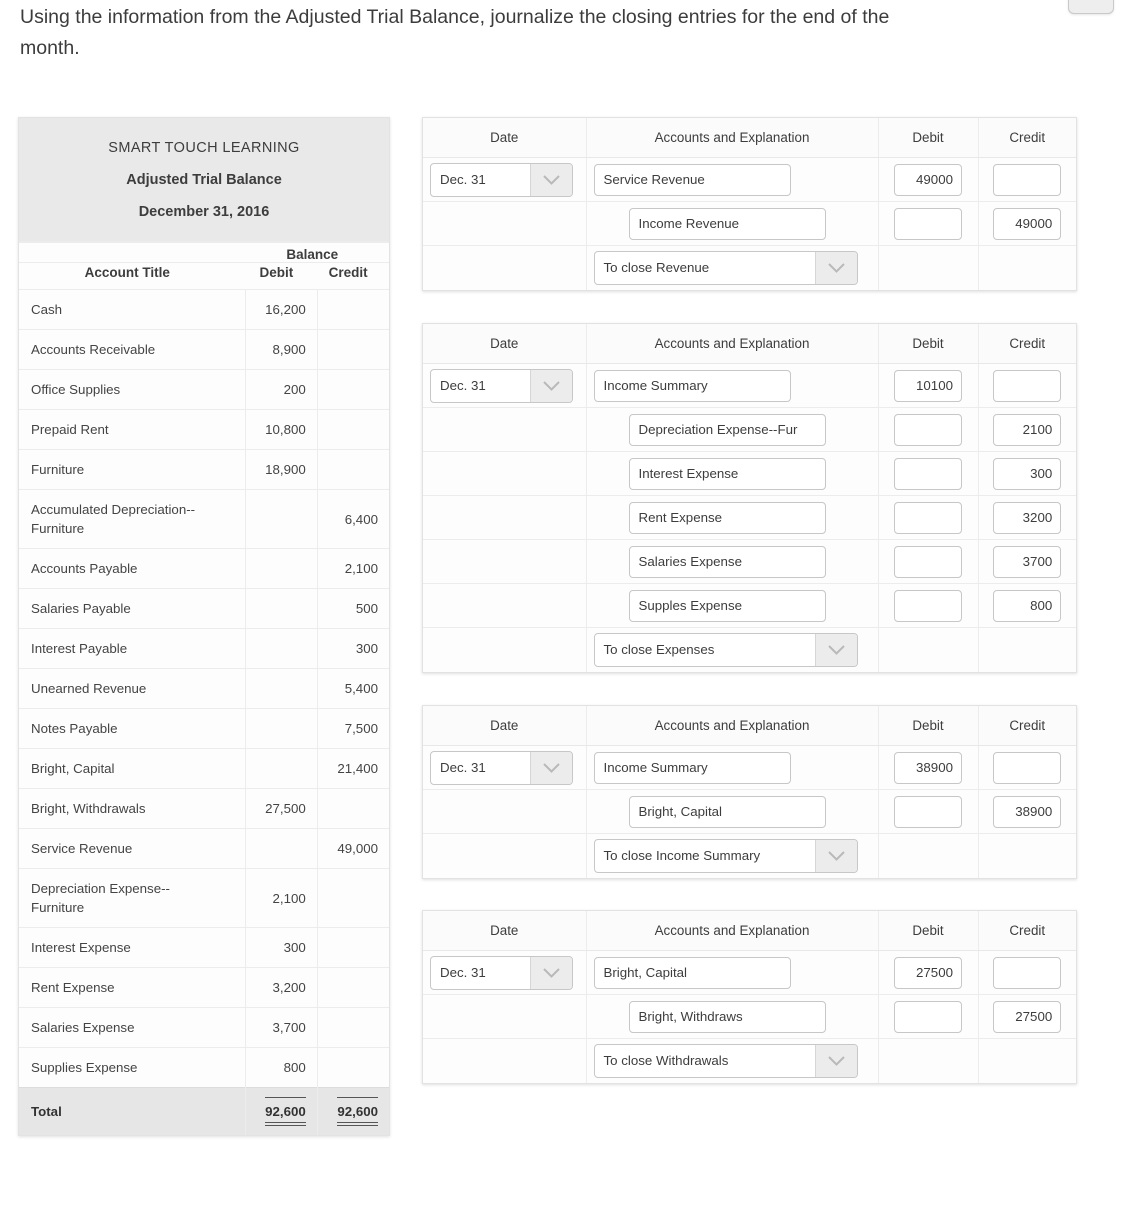 This screenshot has height=1207, width=1128. Describe the element at coordinates (1027, 811) in the screenshot. I see `credit-input: 38900` at that location.